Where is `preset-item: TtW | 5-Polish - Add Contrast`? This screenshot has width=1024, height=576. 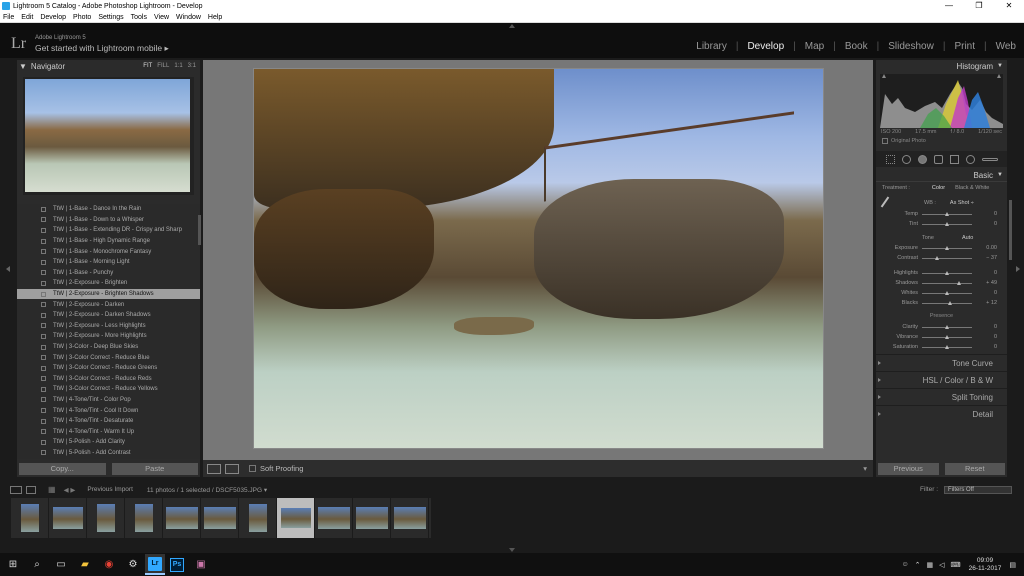 preset-item: TtW | 5-Polish - Add Contrast is located at coordinates (108, 453).